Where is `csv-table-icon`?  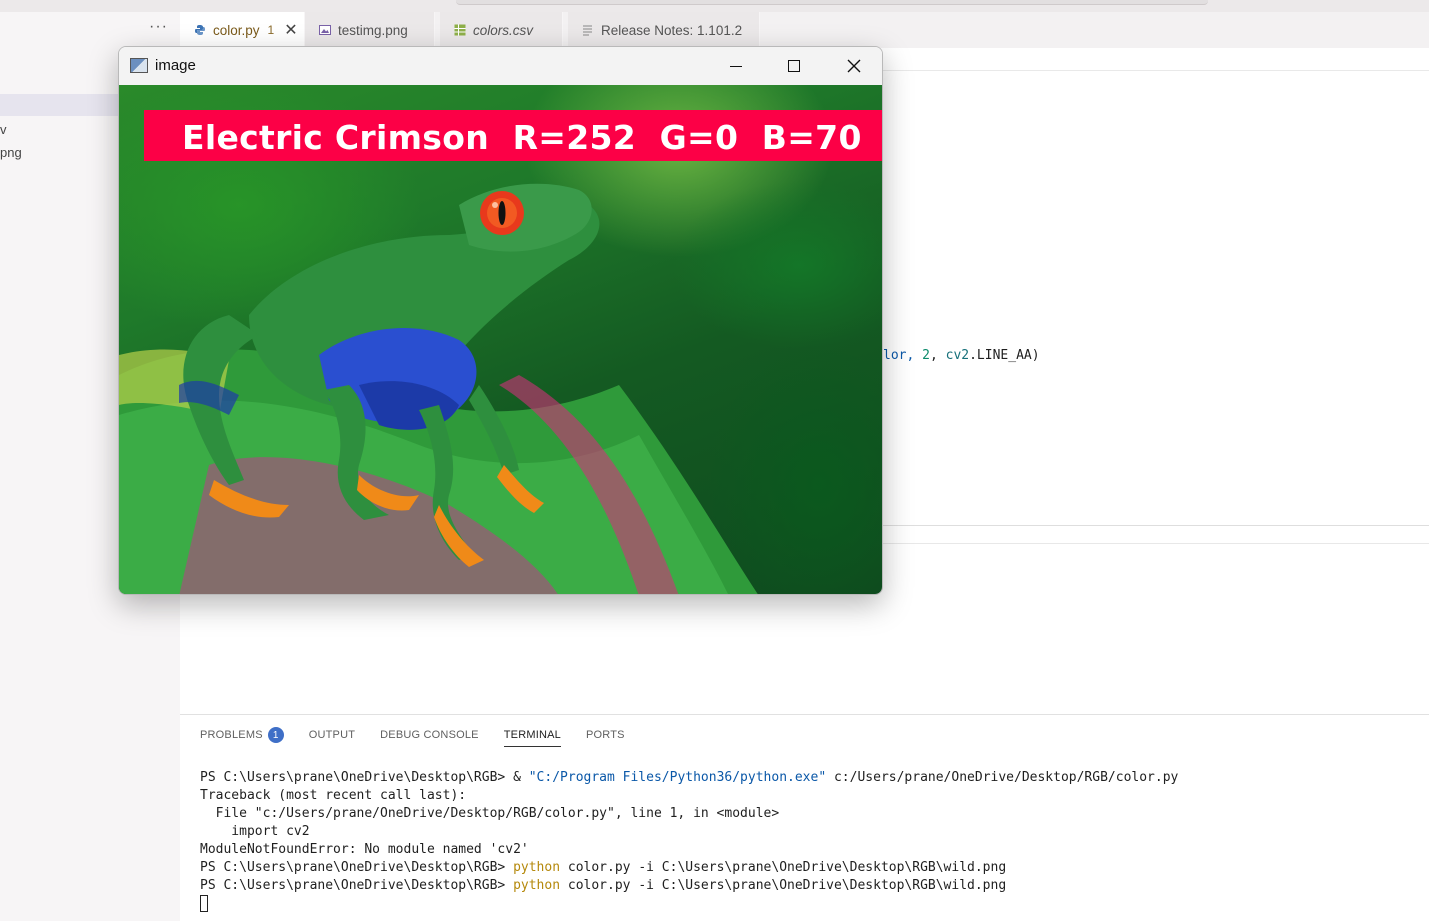 csv-table-icon is located at coordinates (460, 30).